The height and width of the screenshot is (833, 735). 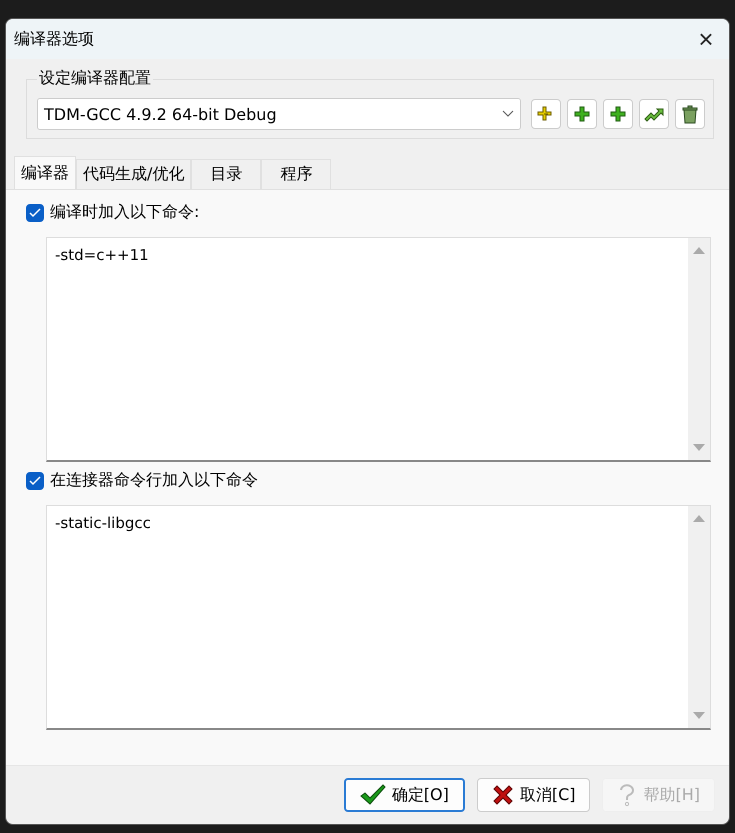 I want to click on config-dropdown: TDM-GCC 4.9.2 64-bit Debug, so click(x=279, y=114).